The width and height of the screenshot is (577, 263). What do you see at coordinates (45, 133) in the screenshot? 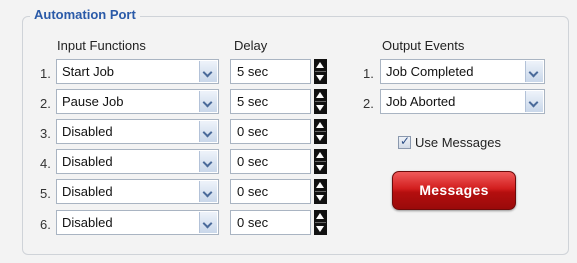
I see `input-row-number: 3.` at bounding box center [45, 133].